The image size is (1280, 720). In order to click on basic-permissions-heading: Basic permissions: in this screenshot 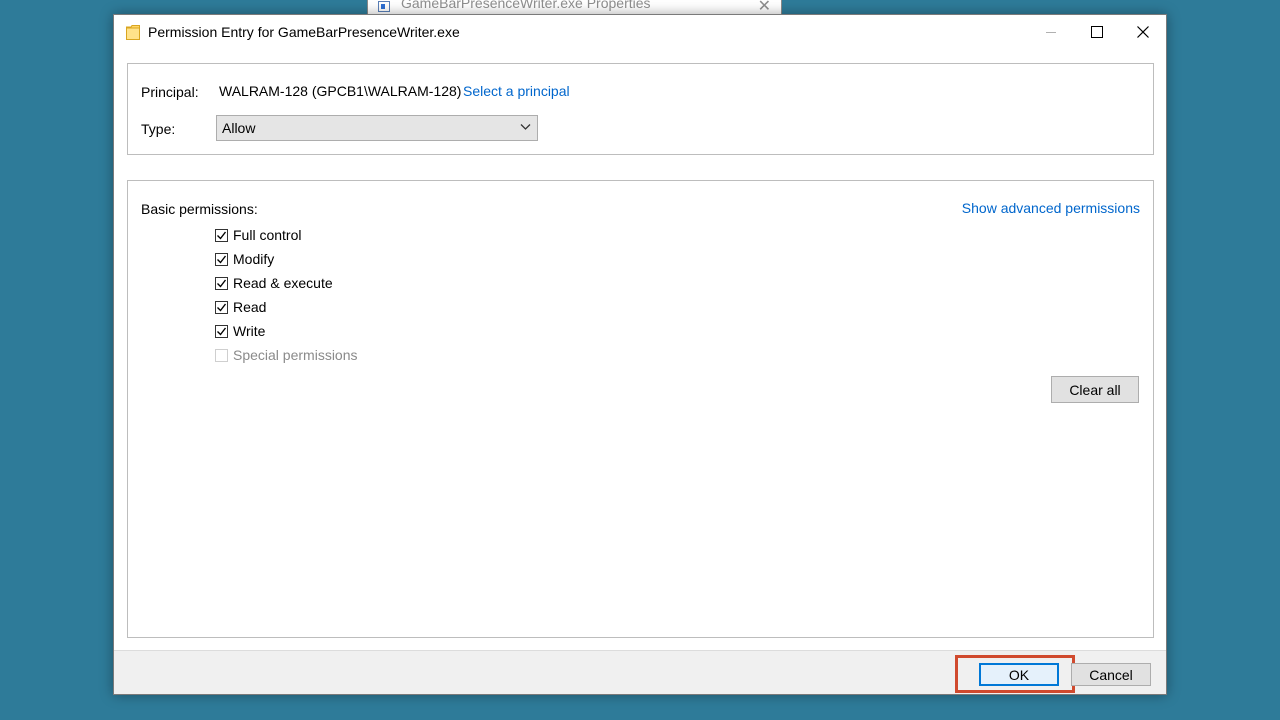, I will do `click(199, 209)`.